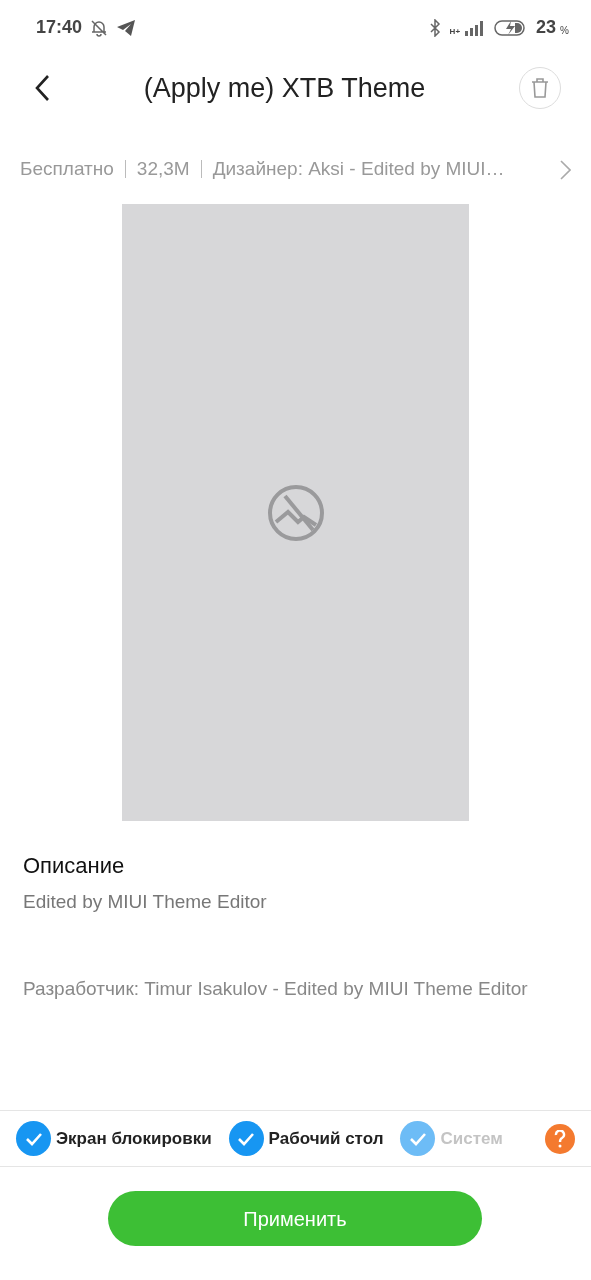 The width and height of the screenshot is (591, 1280). I want to click on meta-info: Бесплатно, so click(67, 168).